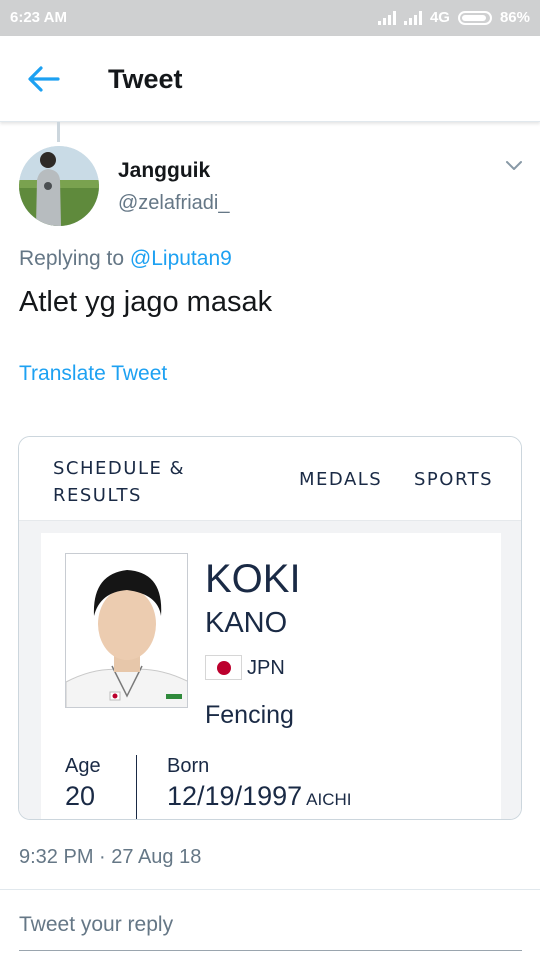  I want to click on athlete-photo, so click(126, 630).